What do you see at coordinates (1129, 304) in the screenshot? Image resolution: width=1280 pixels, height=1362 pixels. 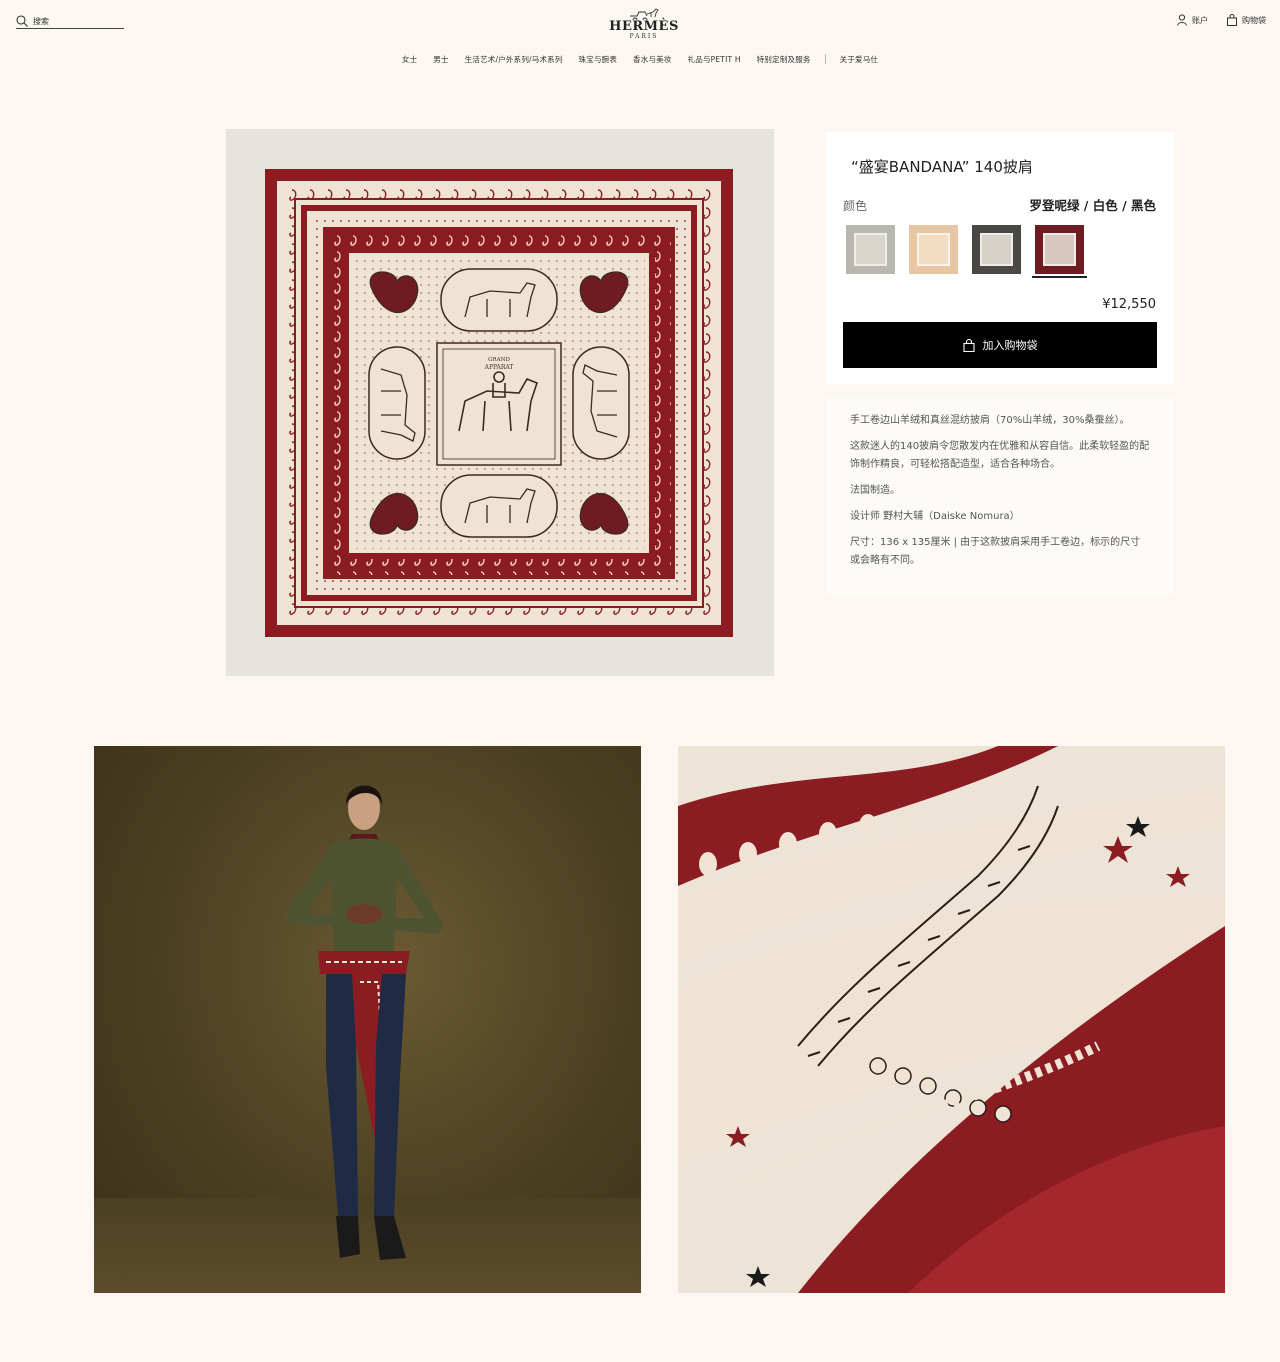 I see `product-price: ¥12,550` at bounding box center [1129, 304].